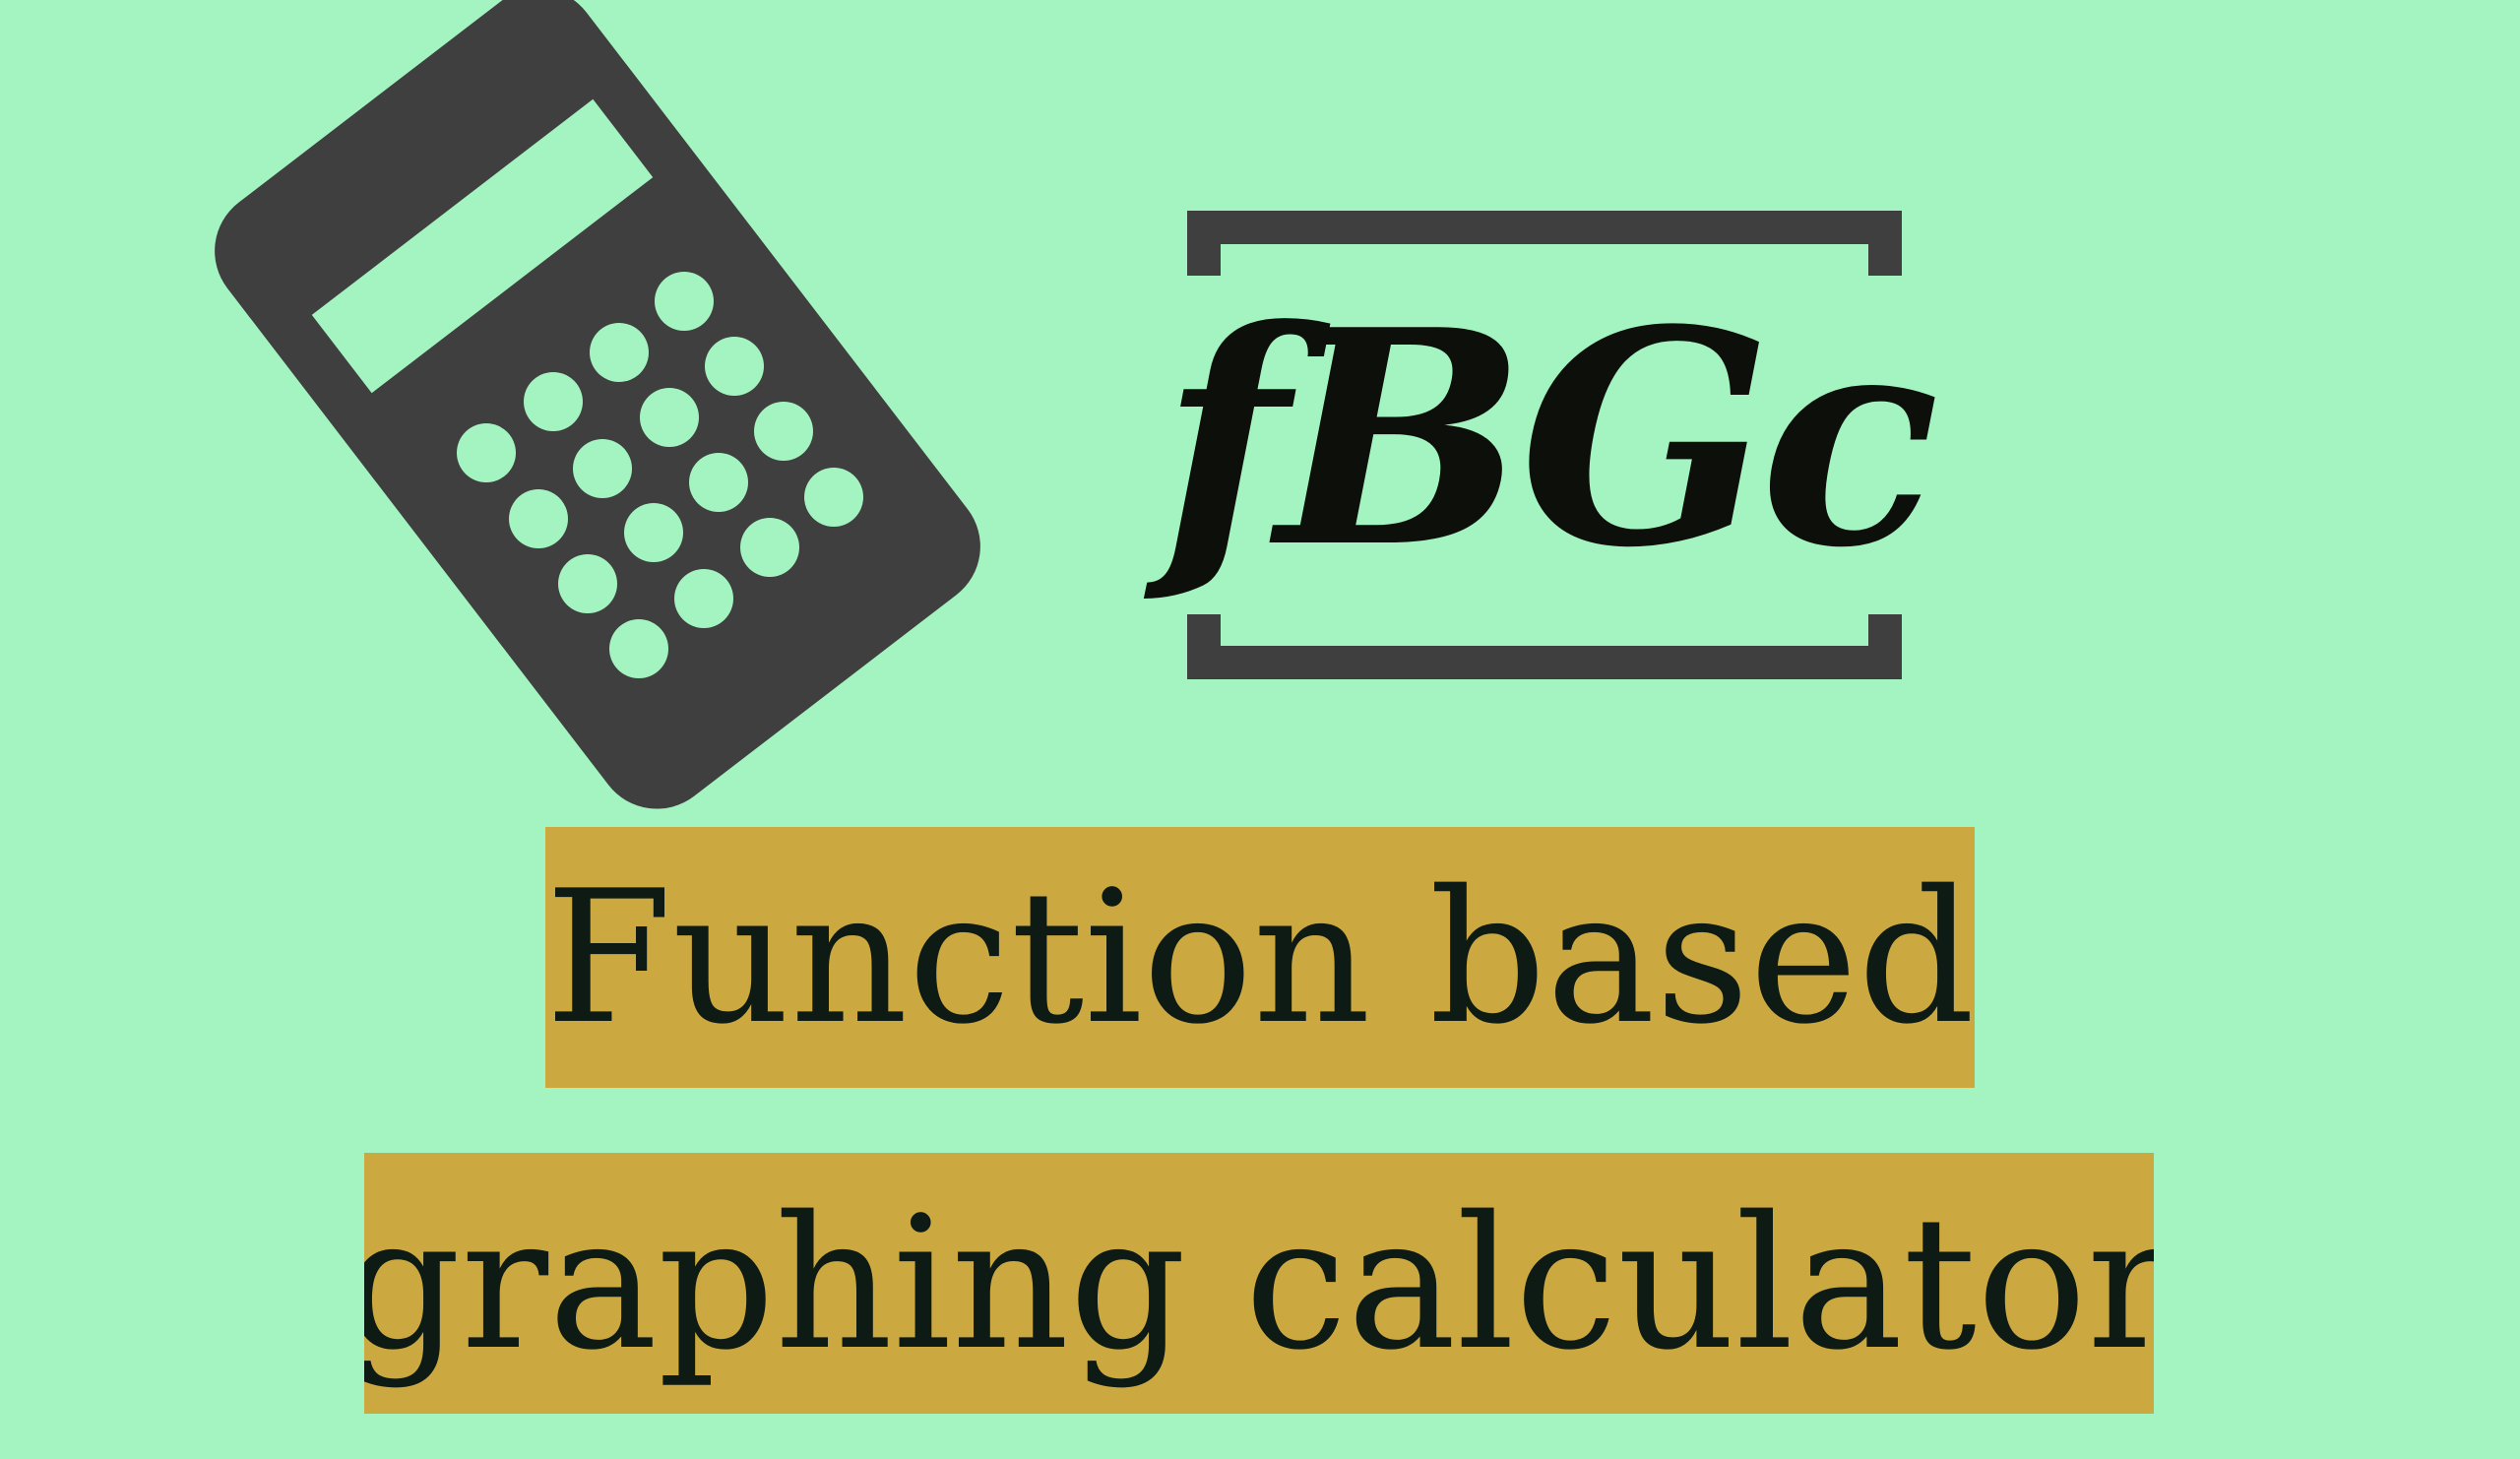 Image resolution: width=2520 pixels, height=1459 pixels. I want to click on logo-wordmark: fBGc, so click(1550, 438).